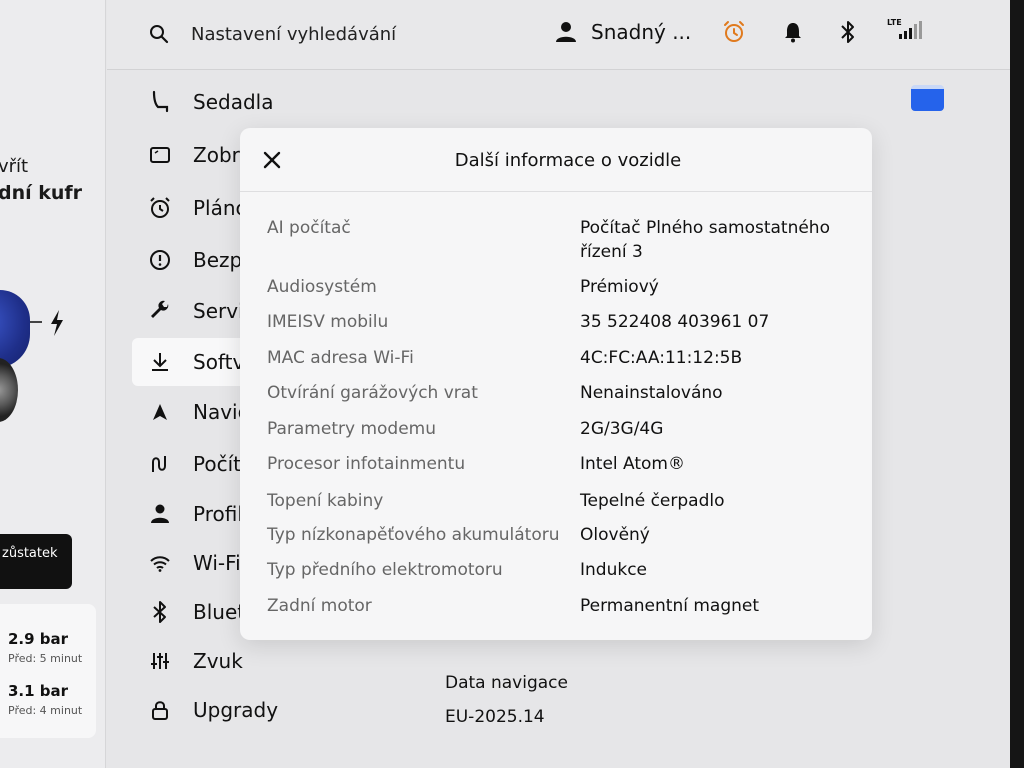 This screenshot has width=1024, height=768. What do you see at coordinates (15, 329) in the screenshot?
I see `car-image` at bounding box center [15, 329].